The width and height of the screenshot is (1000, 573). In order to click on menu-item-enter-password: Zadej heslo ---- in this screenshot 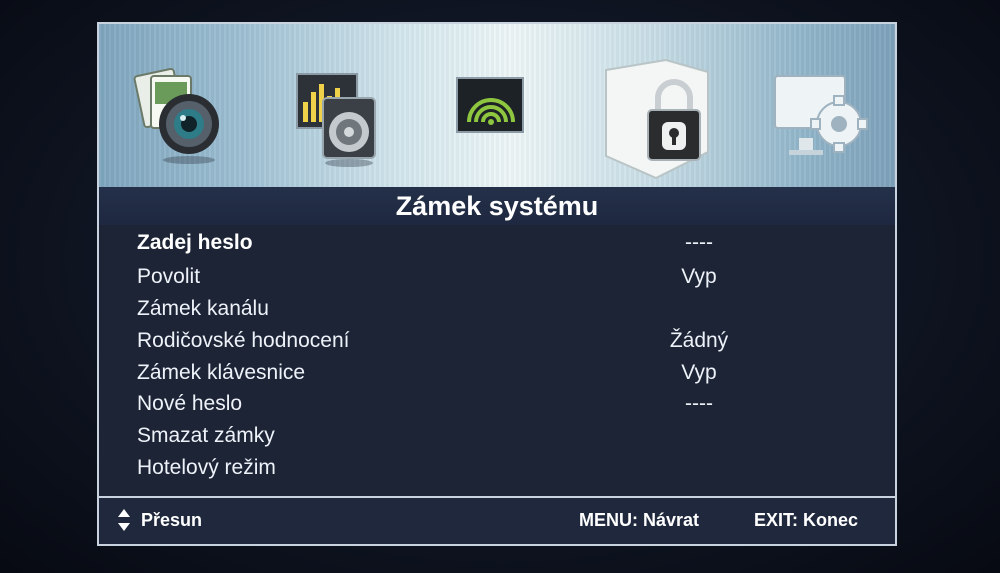, I will do `click(497, 242)`.